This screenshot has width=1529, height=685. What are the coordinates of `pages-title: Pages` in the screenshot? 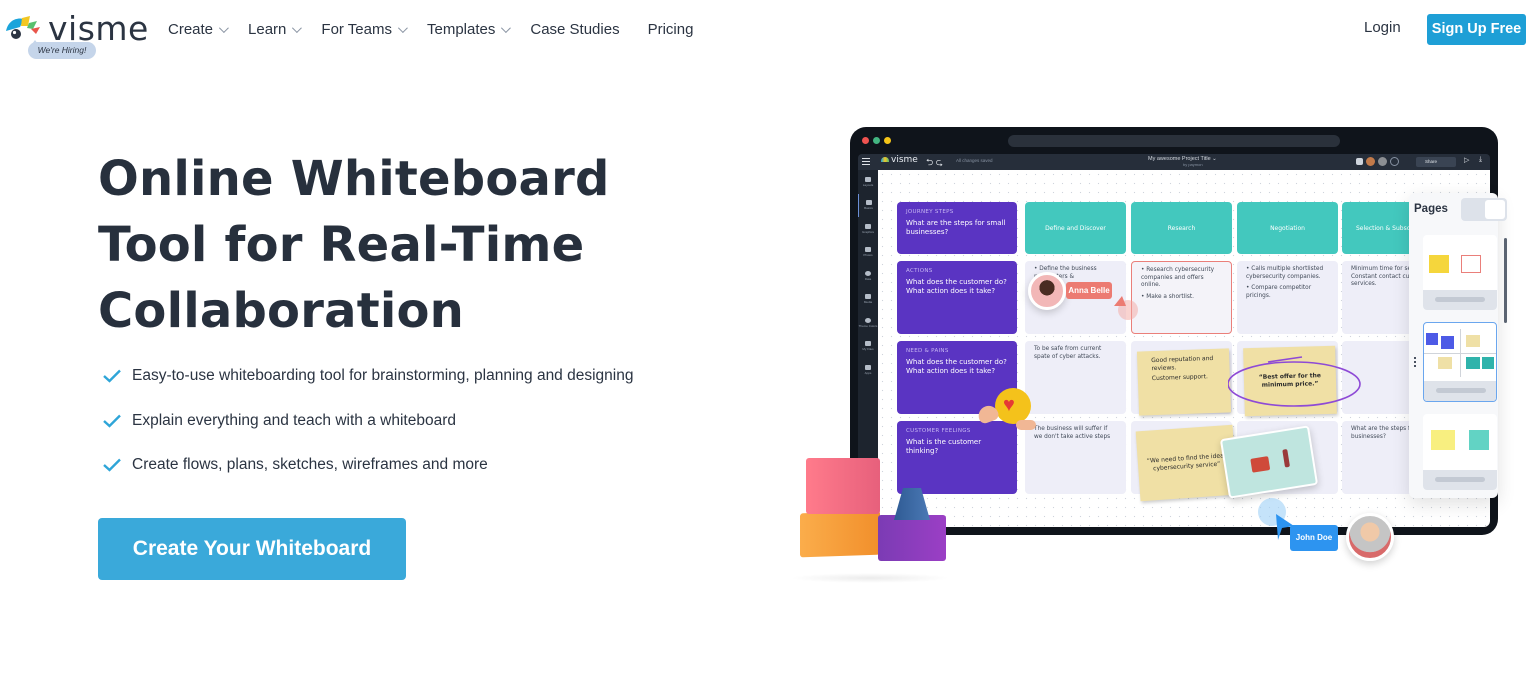 It's located at (1431, 209).